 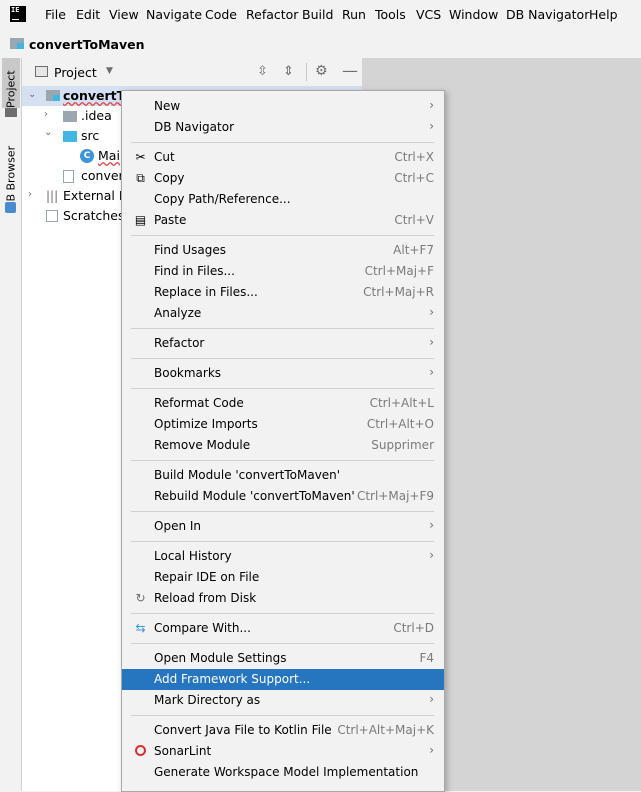 I want to click on menu-item-refactor: Refactor ›, so click(x=283, y=343).